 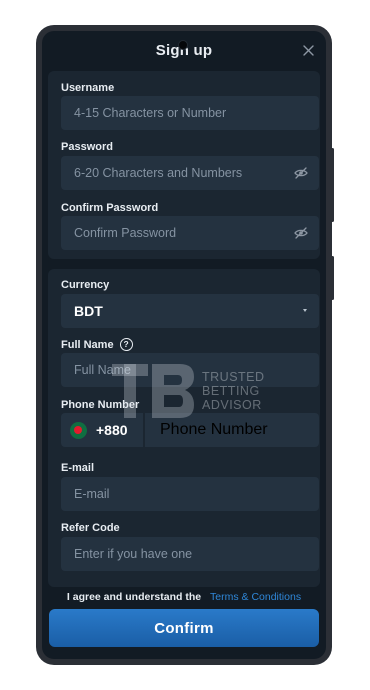 I want to click on currency-label: Currency, so click(x=85, y=285).